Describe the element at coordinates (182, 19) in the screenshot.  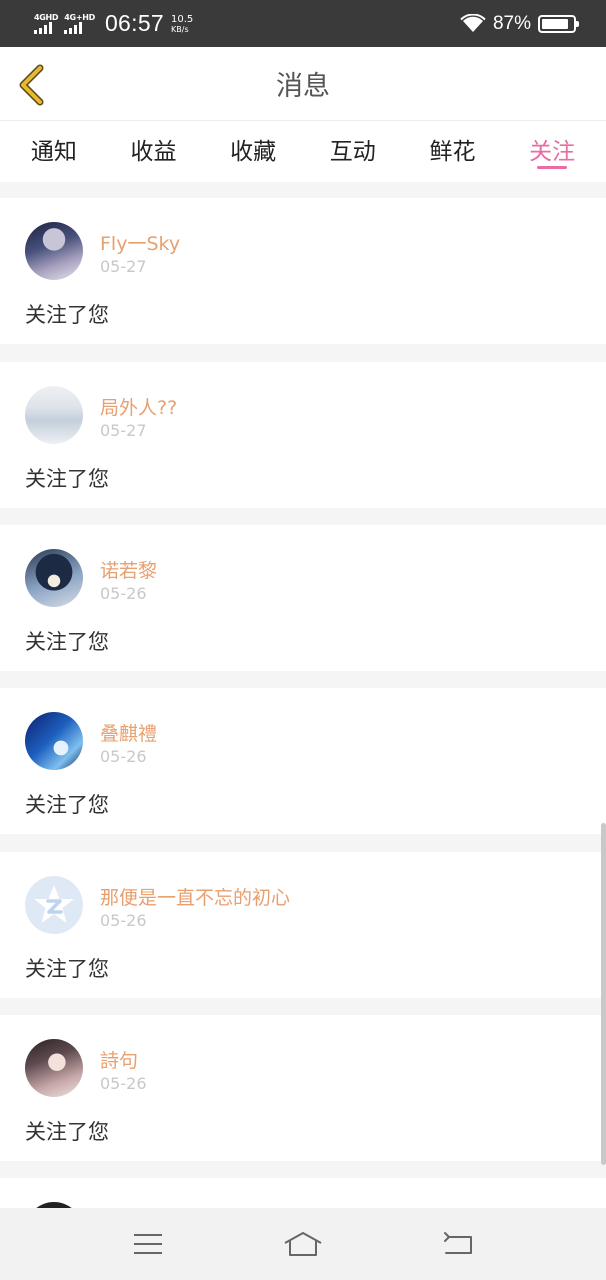
I see `network-speed-value: 10.5` at that location.